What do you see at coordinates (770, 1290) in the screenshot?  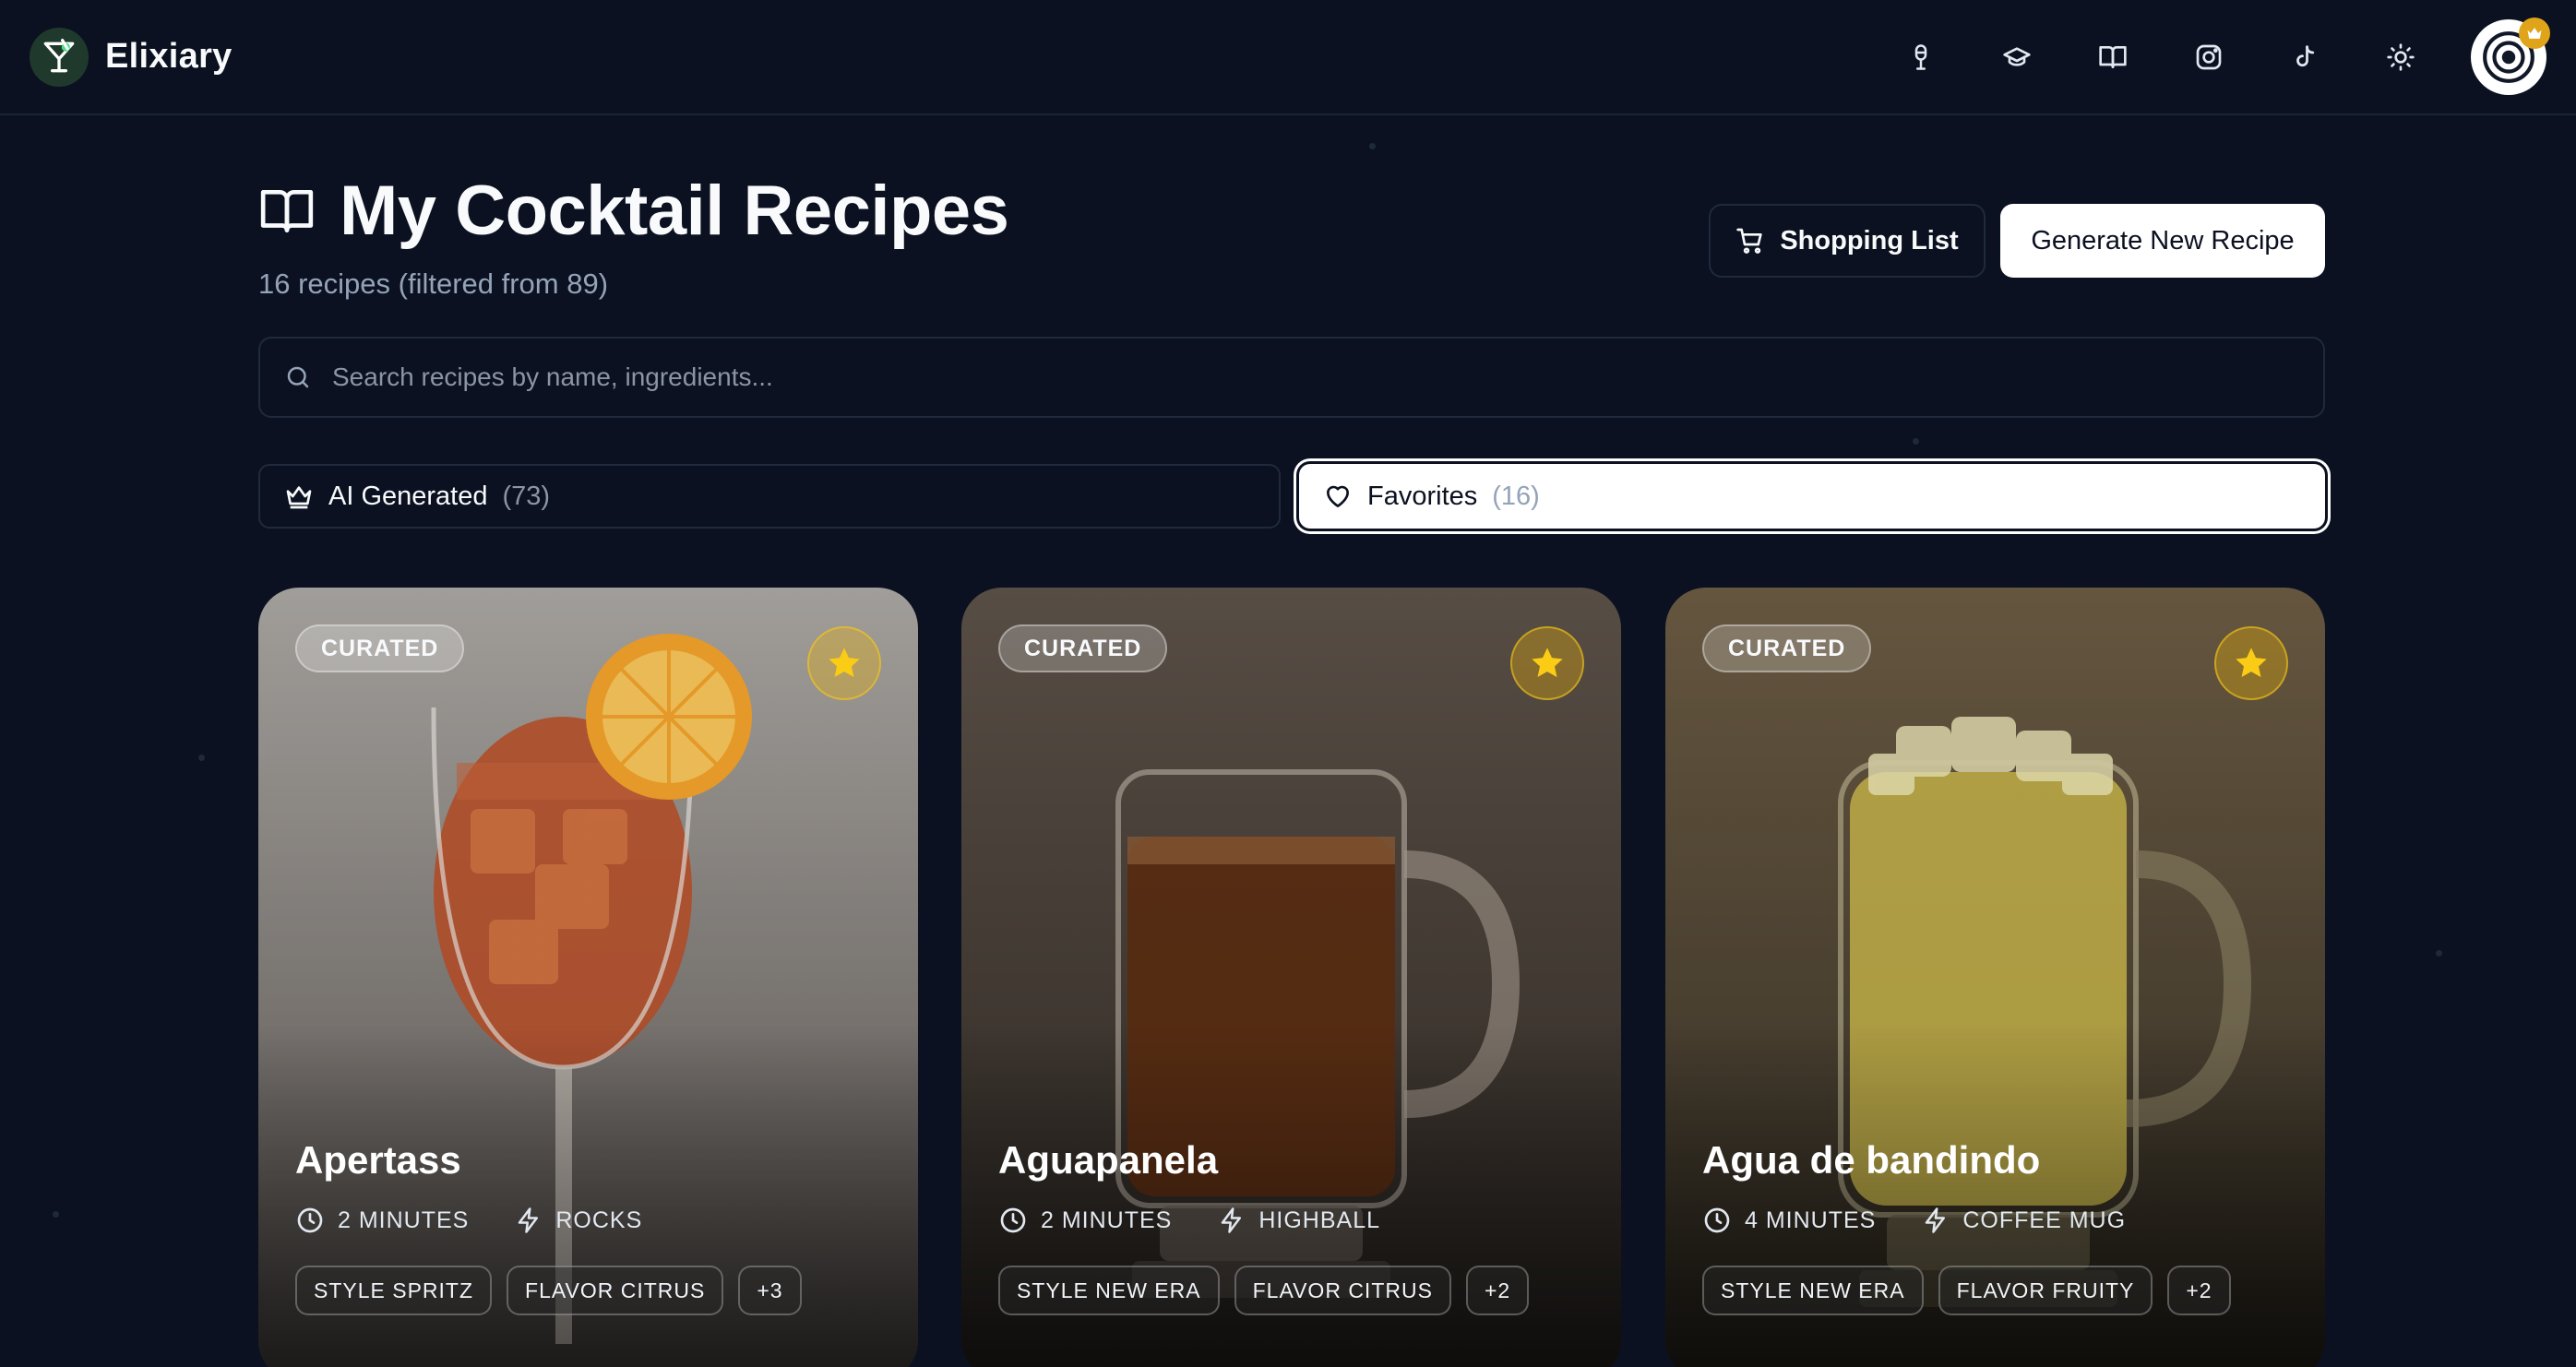 I see `more-tags: +3` at bounding box center [770, 1290].